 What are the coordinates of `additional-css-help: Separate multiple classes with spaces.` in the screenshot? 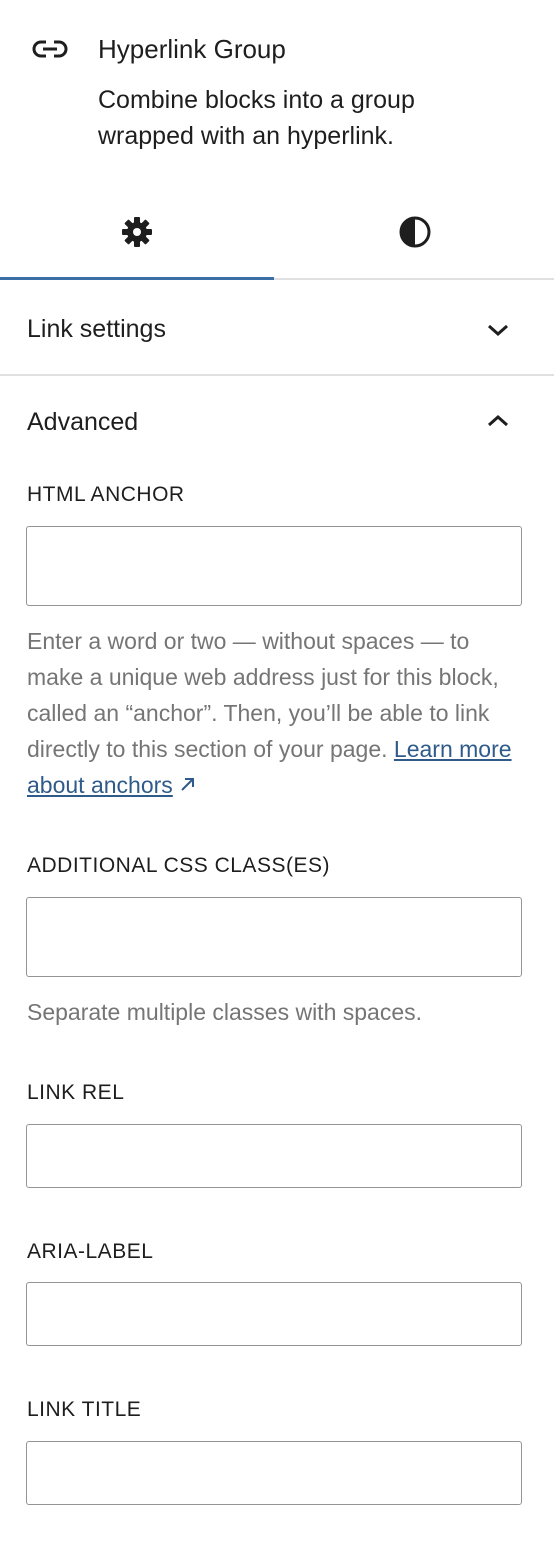 It's located at (225, 1012).